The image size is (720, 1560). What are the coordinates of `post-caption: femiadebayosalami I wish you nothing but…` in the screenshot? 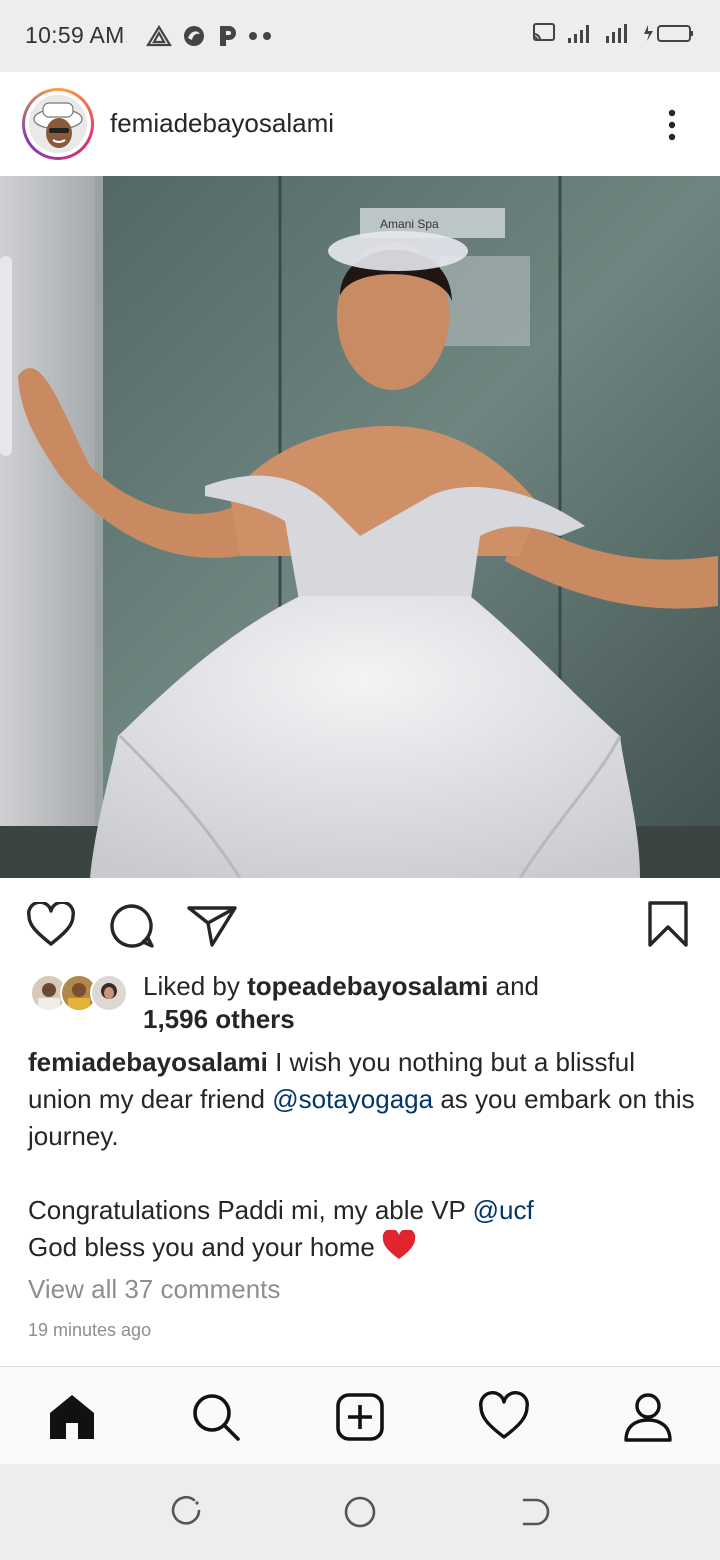 It's located at (363, 1157).